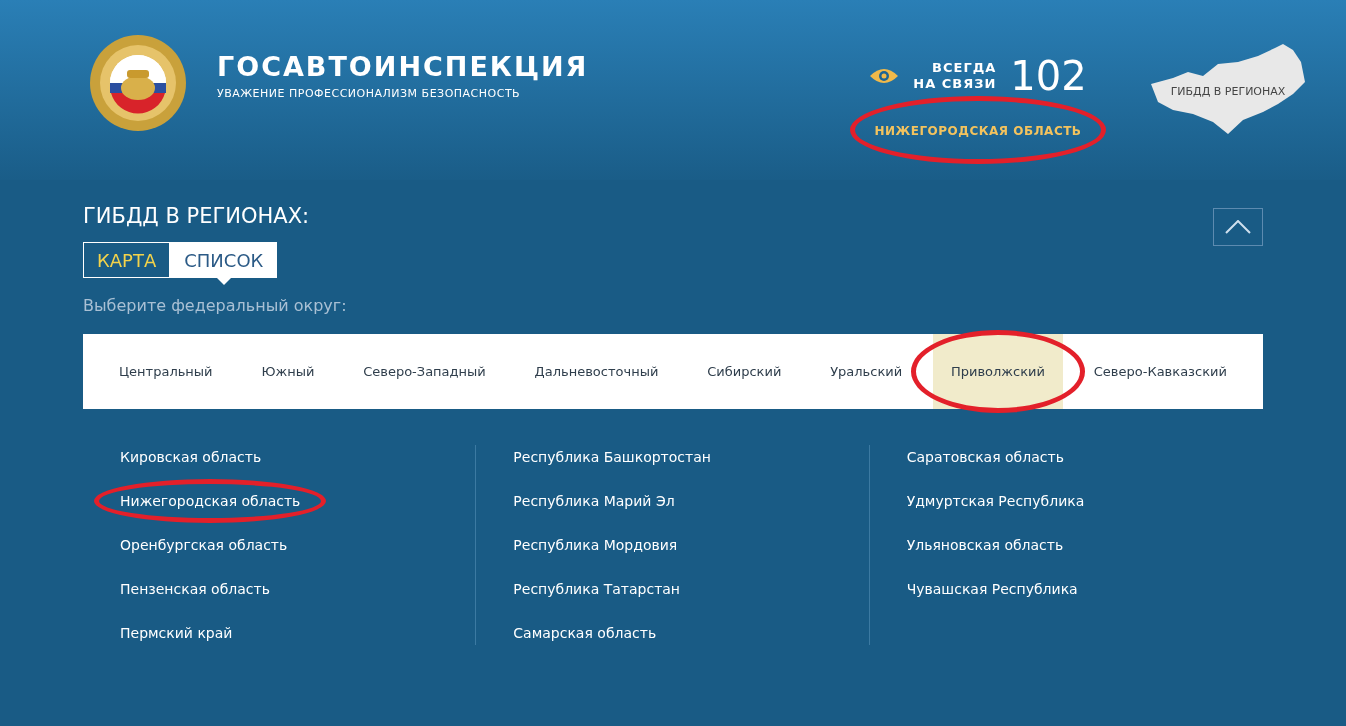  What do you see at coordinates (612, 457) in the screenshot?
I see `region-link: Республика Башкортостан` at bounding box center [612, 457].